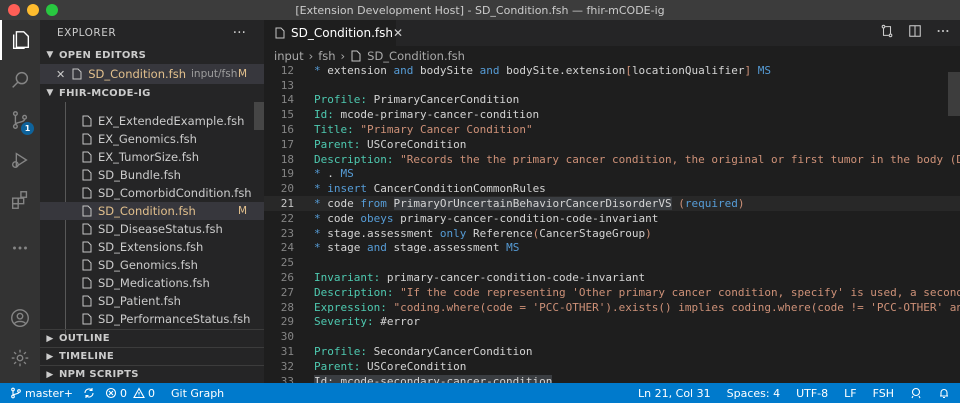 The image size is (960, 403). I want to click on file-name: EX_TumorSize.fsh, so click(149, 157).